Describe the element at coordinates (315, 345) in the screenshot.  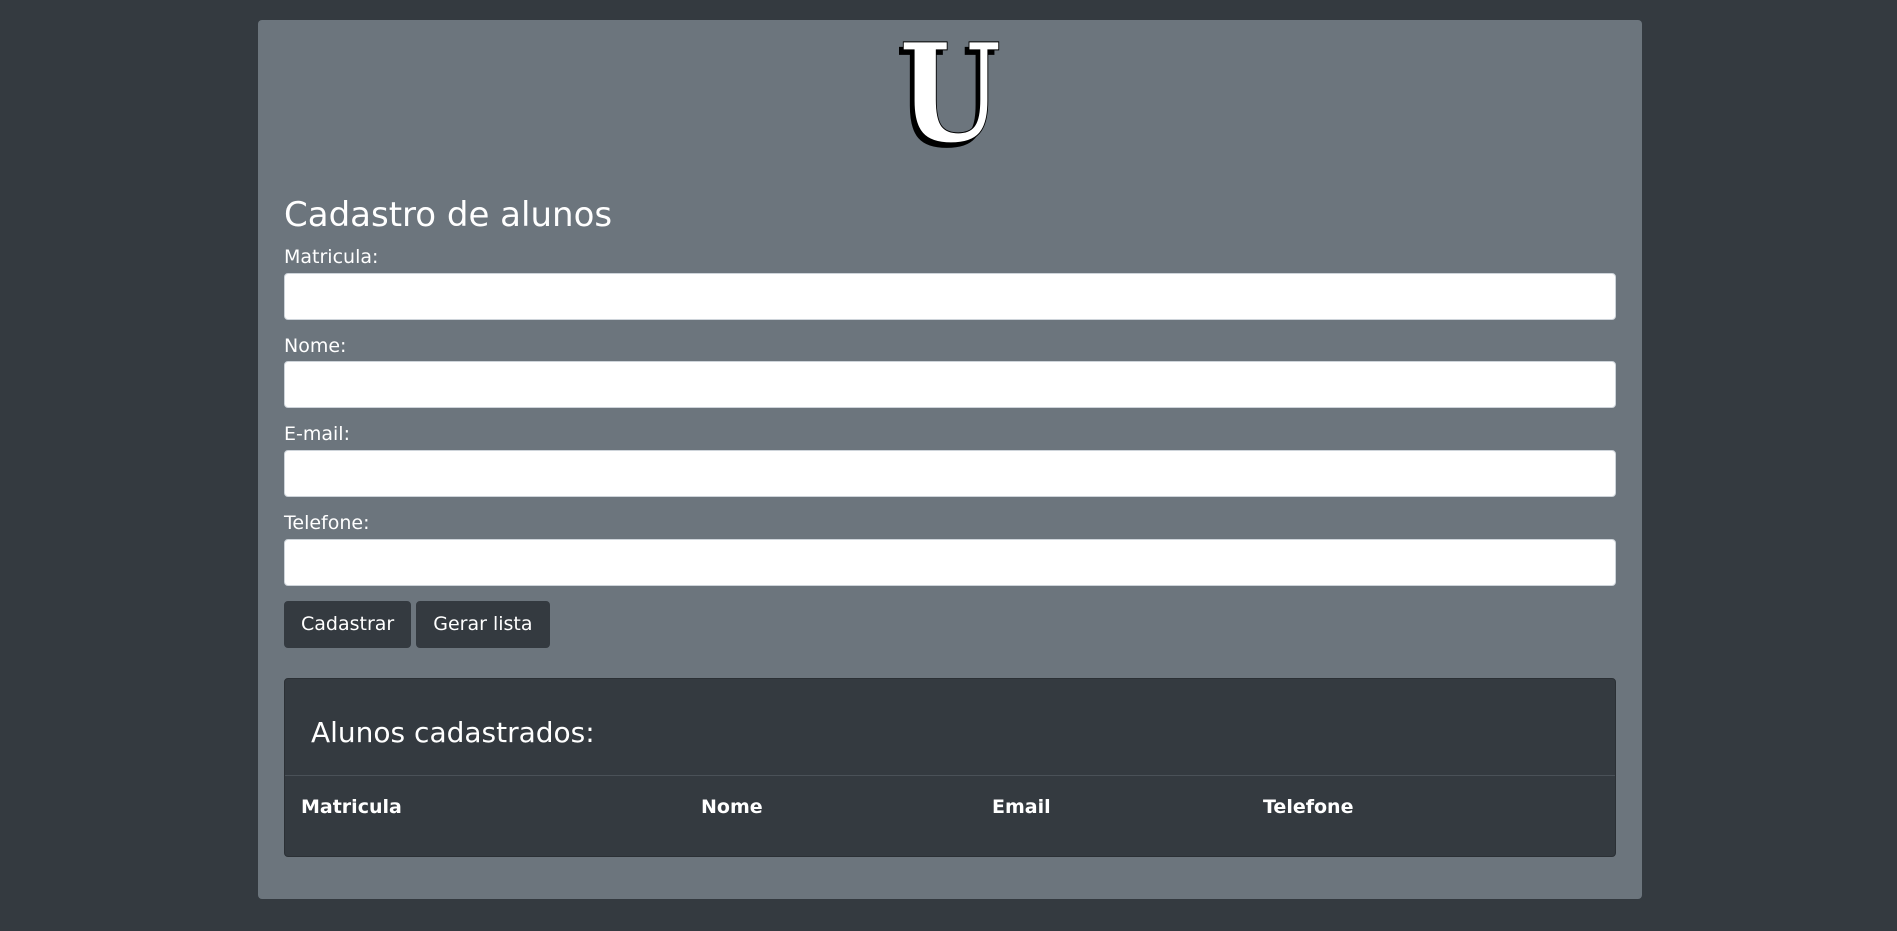
I see `nome-label: Nome:` at that location.